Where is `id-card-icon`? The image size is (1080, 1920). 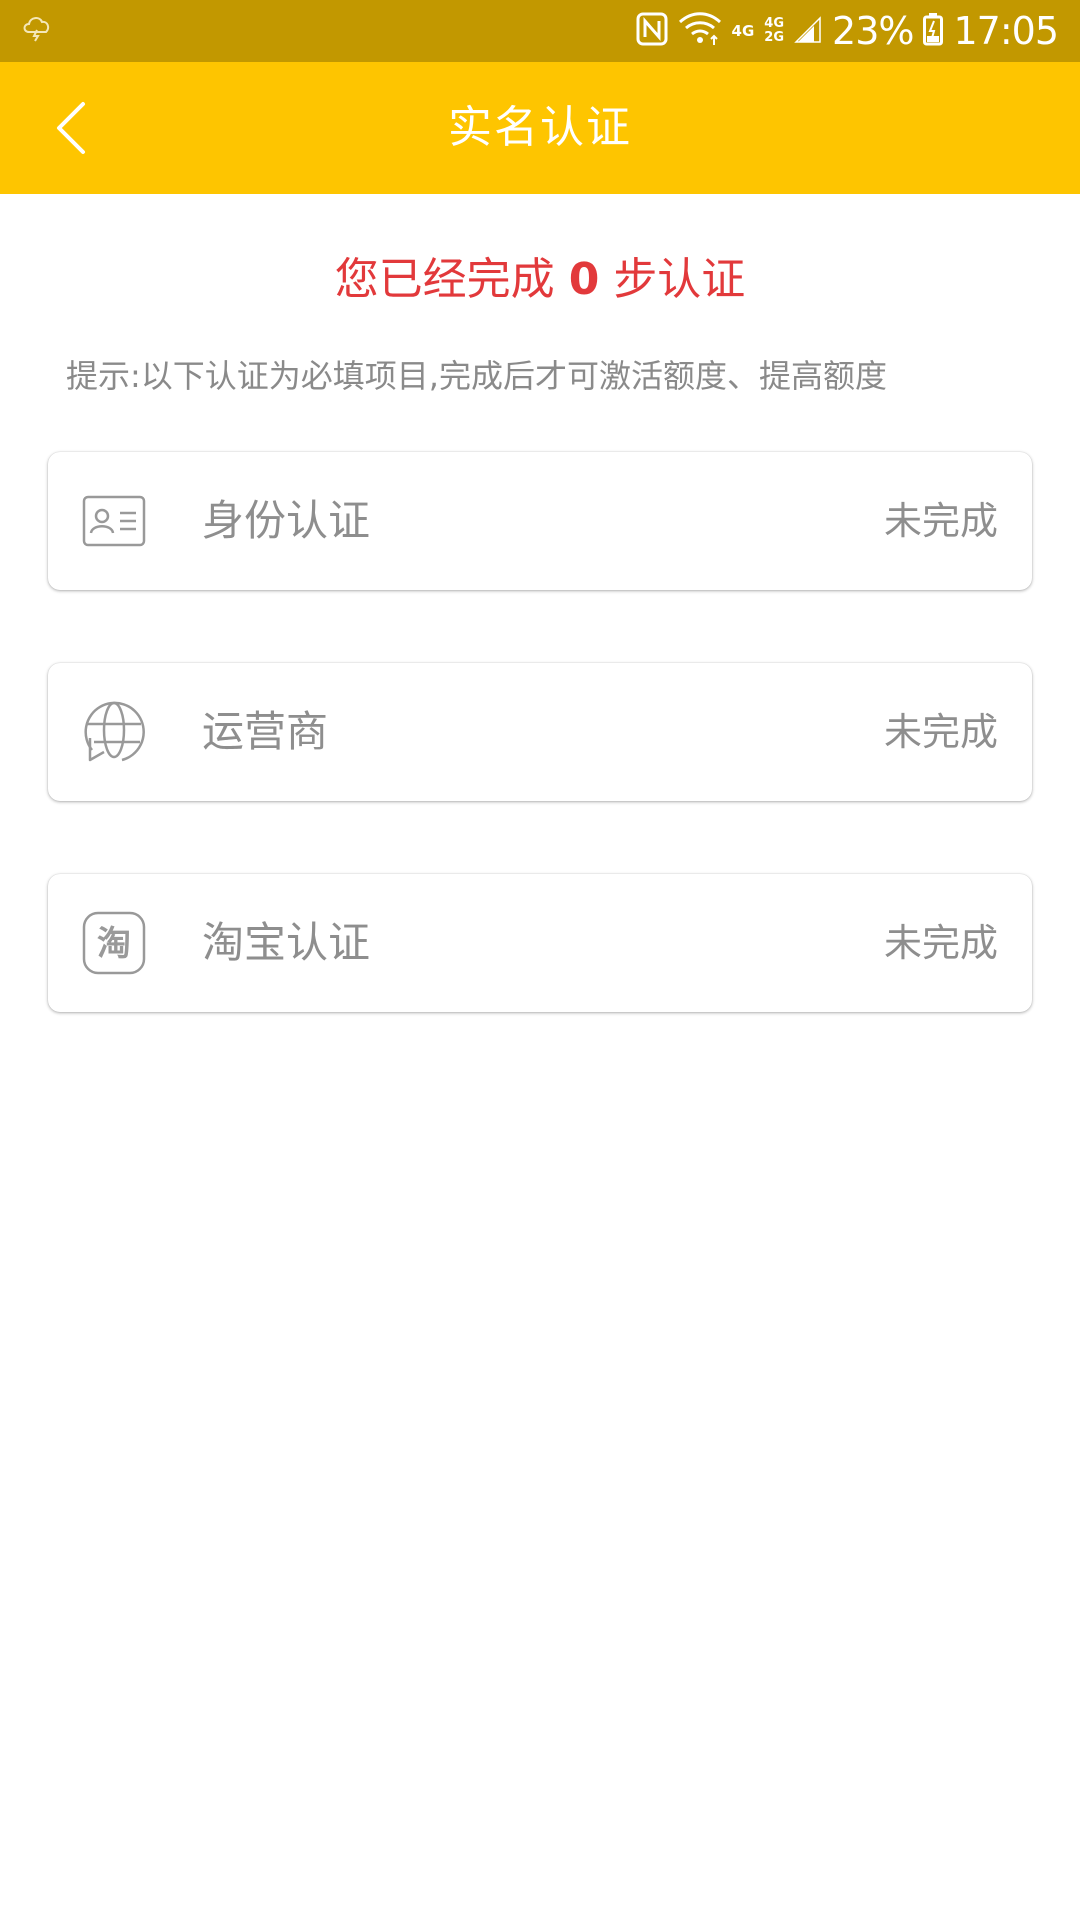 id-card-icon is located at coordinates (114, 521).